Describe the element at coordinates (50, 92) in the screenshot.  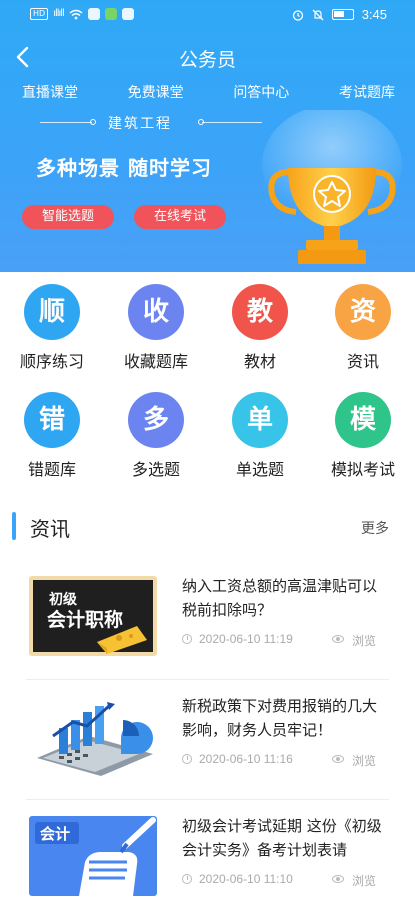
I see `tab-live-class: 直播课堂` at that location.